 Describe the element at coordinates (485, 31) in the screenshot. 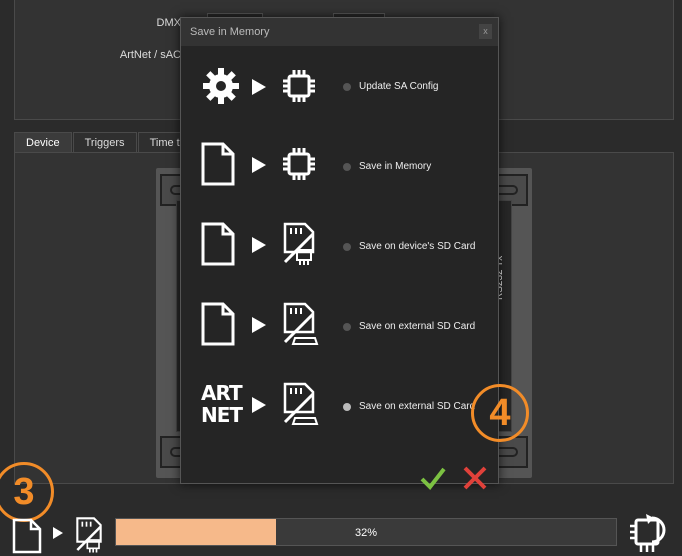

I see `close-button: x` at that location.